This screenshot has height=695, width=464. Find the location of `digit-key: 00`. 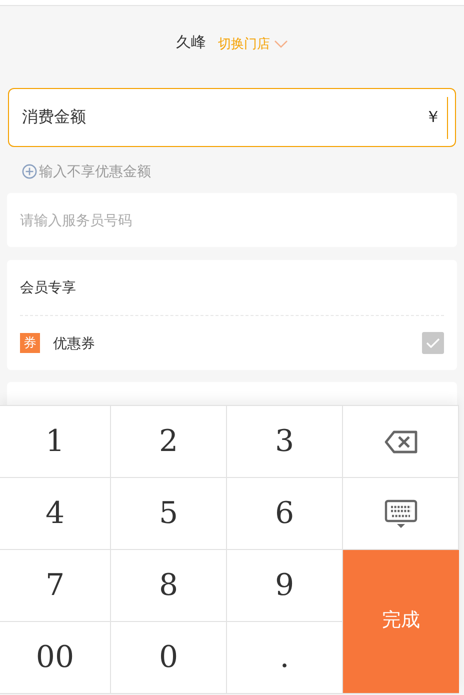

digit-key: 00 is located at coordinates (55, 658).